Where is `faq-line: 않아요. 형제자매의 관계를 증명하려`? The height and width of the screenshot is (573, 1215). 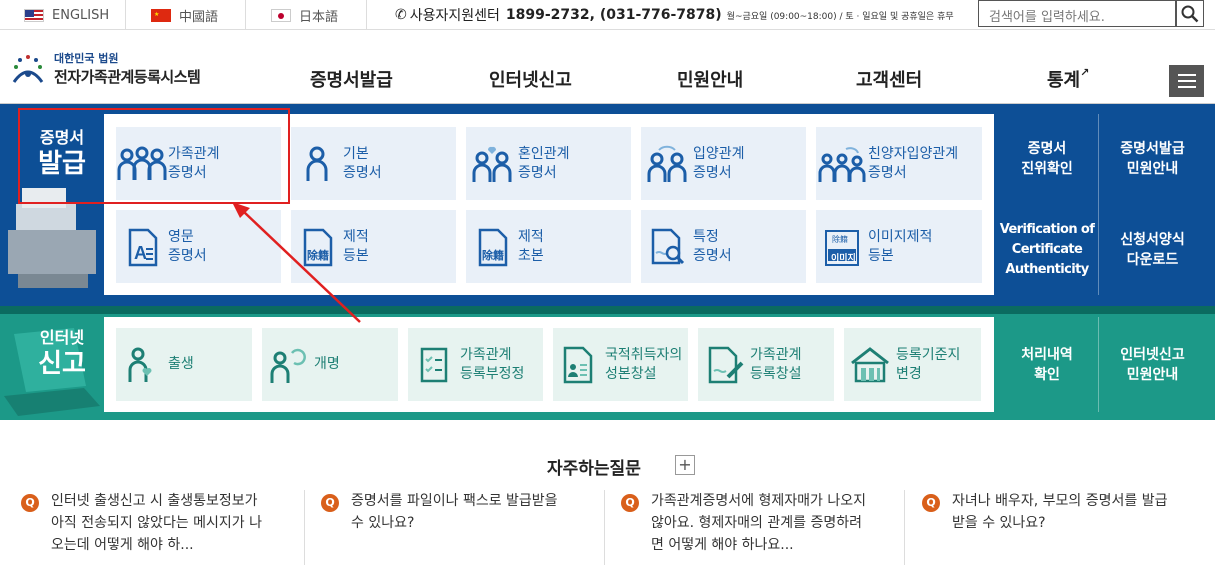 faq-line: 않아요. 형제자매의 관계를 증명하려 is located at coordinates (756, 523).